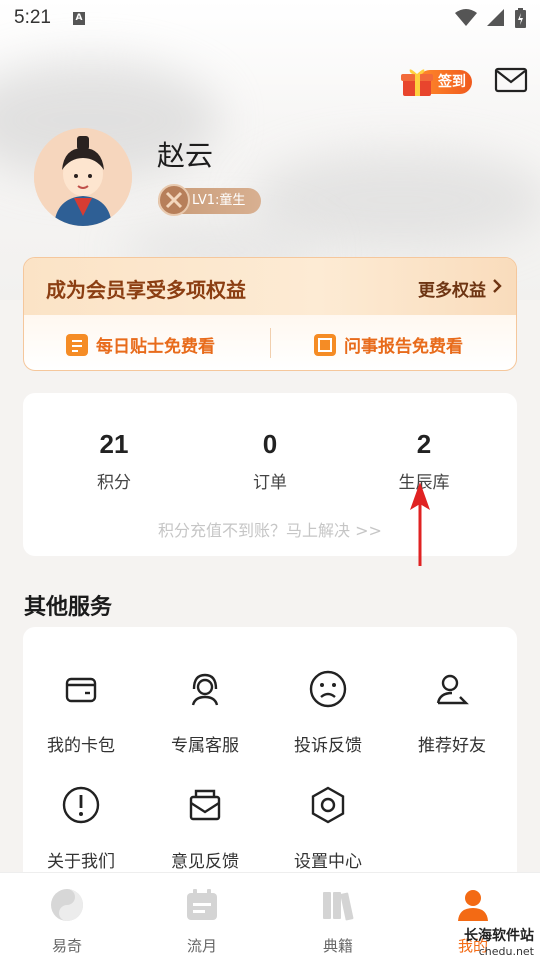 The image size is (540, 962). What do you see at coordinates (452, 689) in the screenshot?
I see `share-user-icon` at bounding box center [452, 689].